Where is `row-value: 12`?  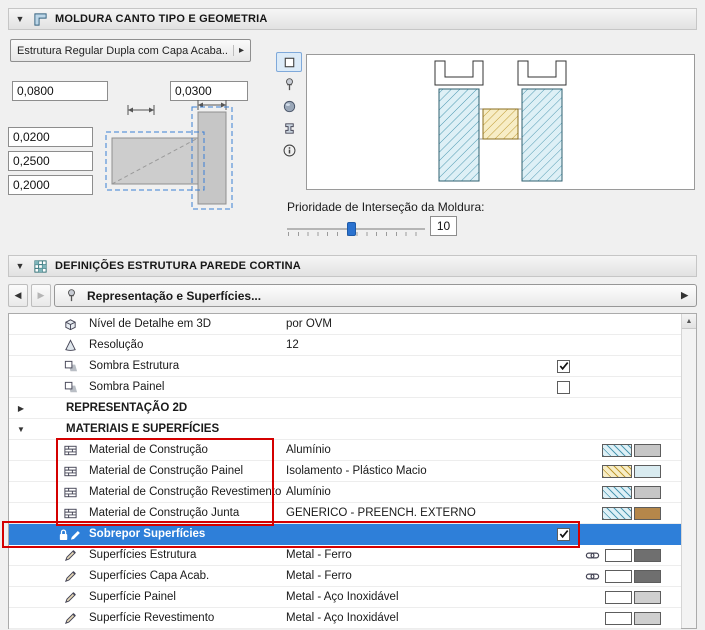
row-value: 12 is located at coordinates (416, 345).